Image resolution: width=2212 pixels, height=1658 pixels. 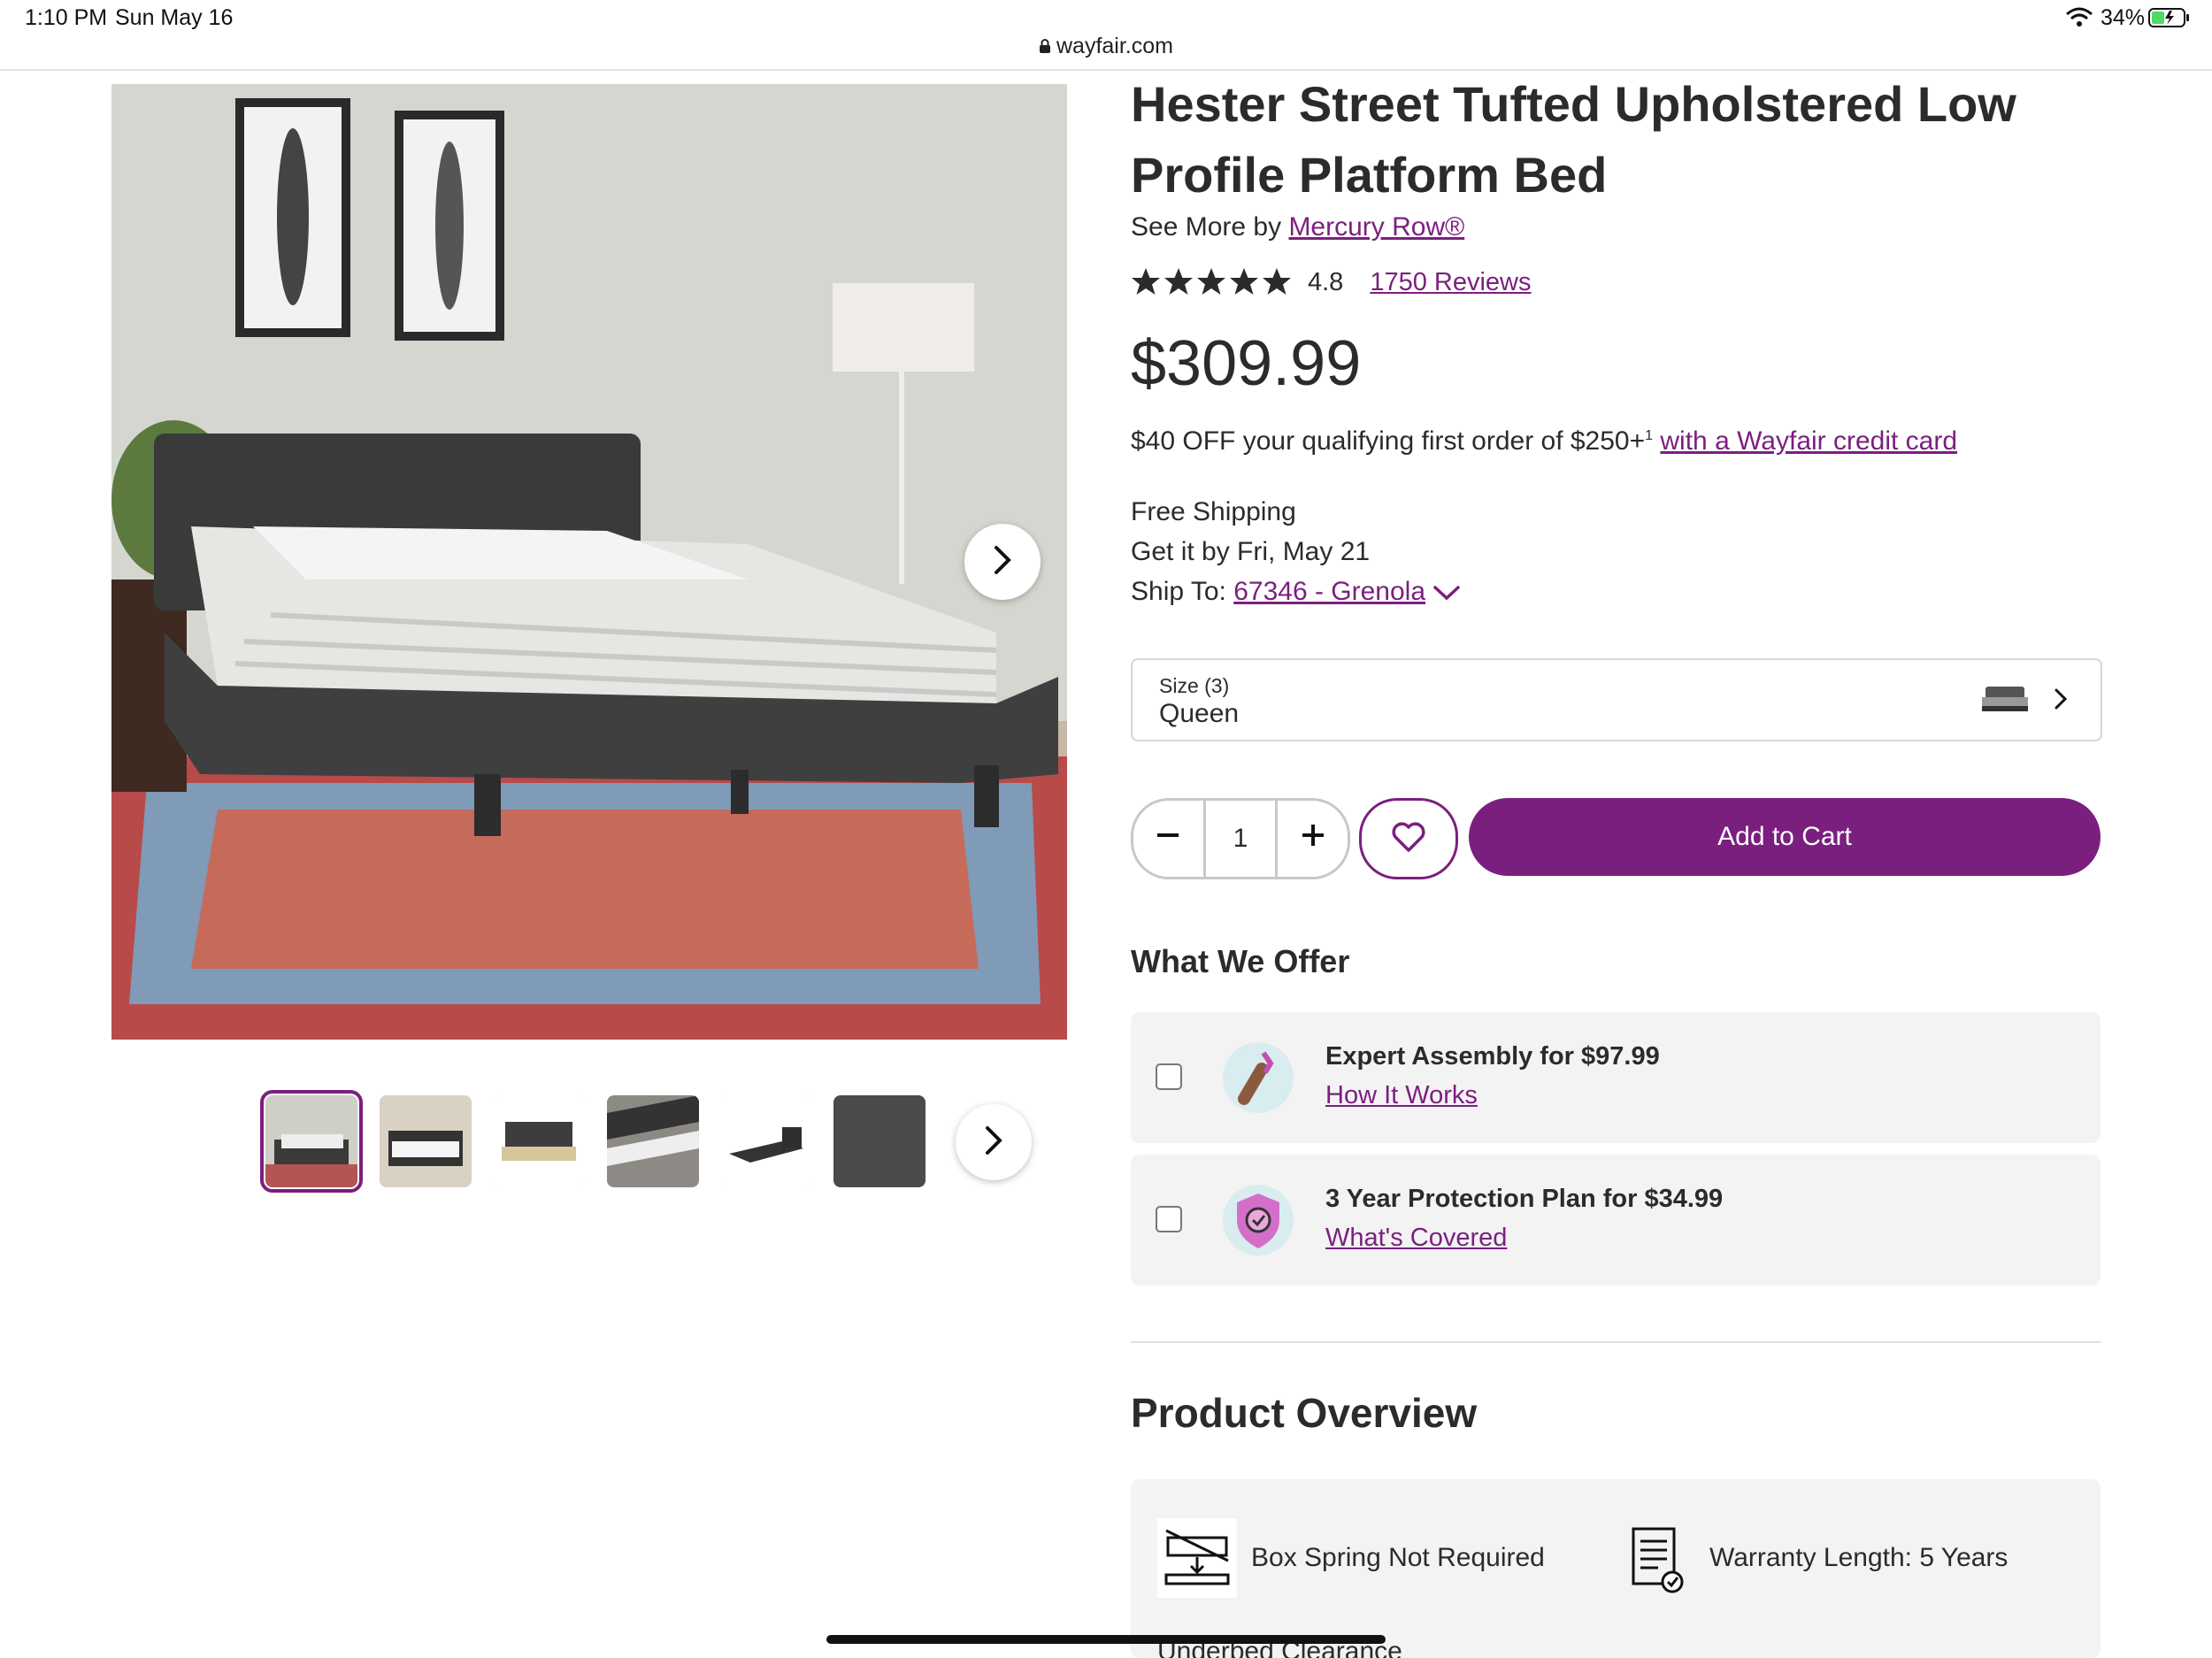 I want to click on rating-row: 4.8 1750 Reviews, so click(x=1331, y=282).